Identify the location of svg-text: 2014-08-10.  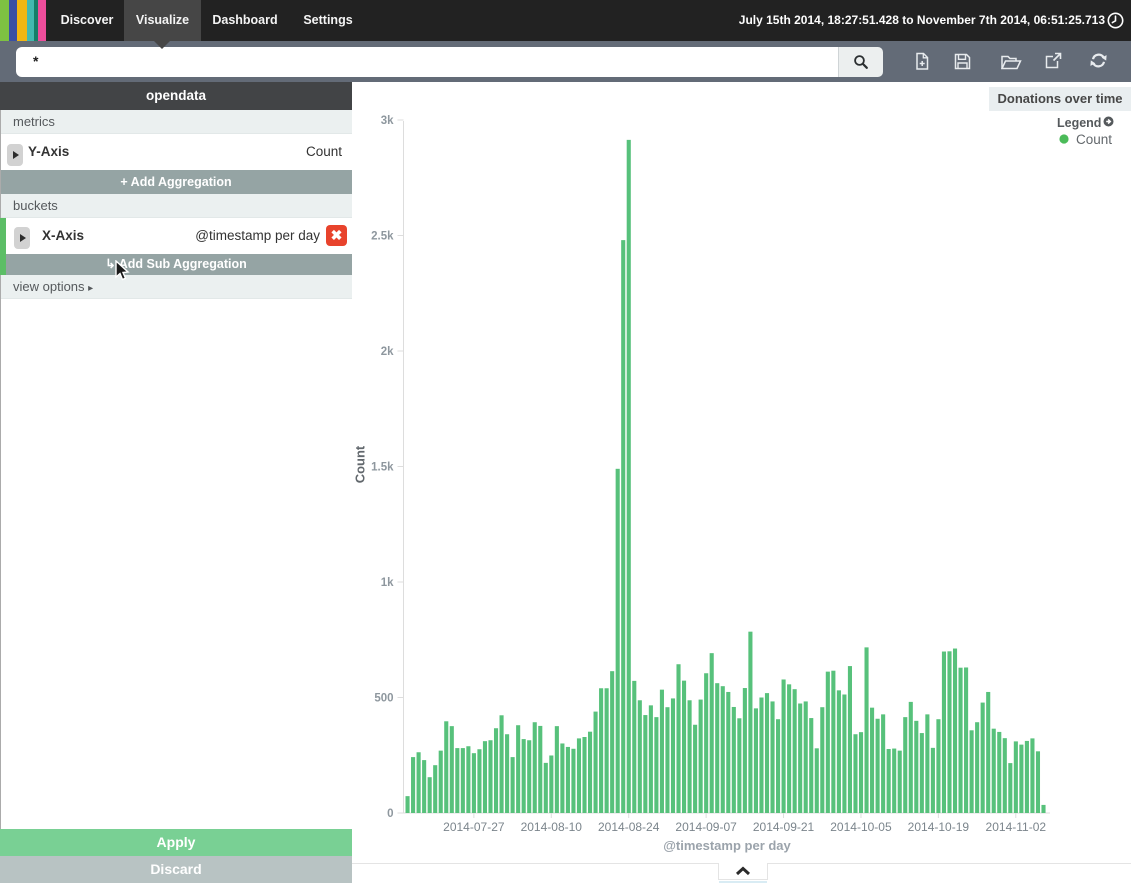
(552, 827).